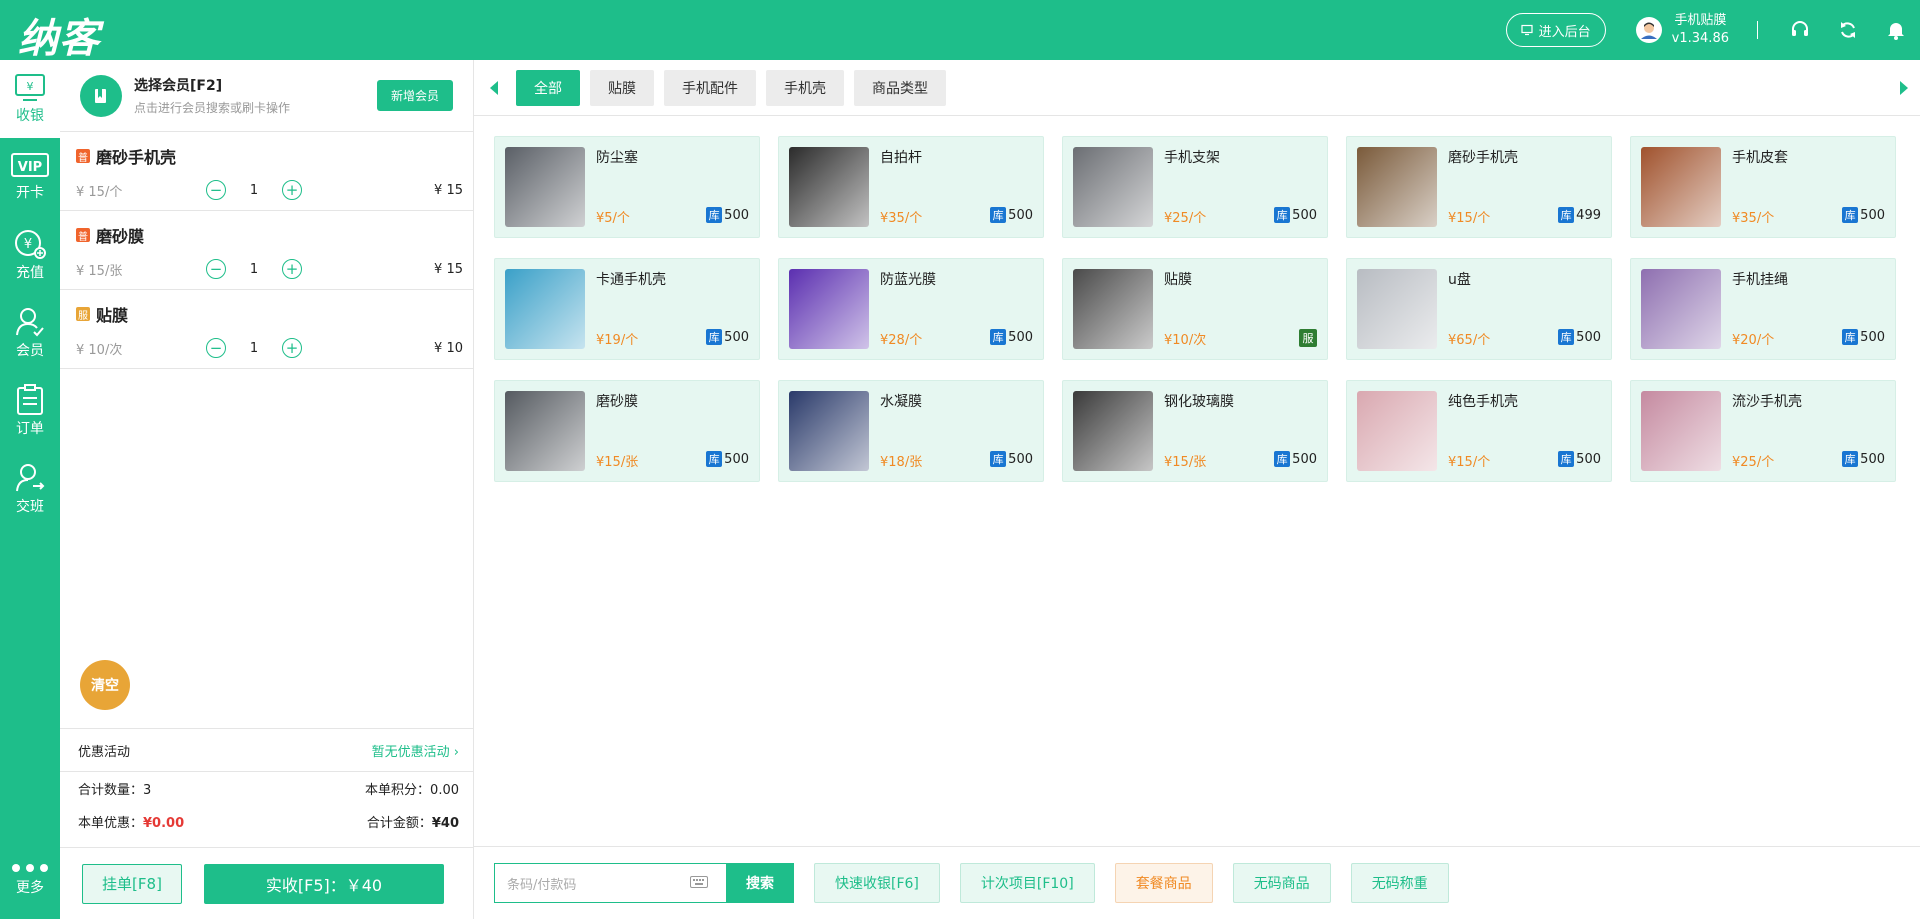 The width and height of the screenshot is (1920, 919). I want to click on product-card: 卡通手机壳 ¥19/个 库 500, so click(627, 309).